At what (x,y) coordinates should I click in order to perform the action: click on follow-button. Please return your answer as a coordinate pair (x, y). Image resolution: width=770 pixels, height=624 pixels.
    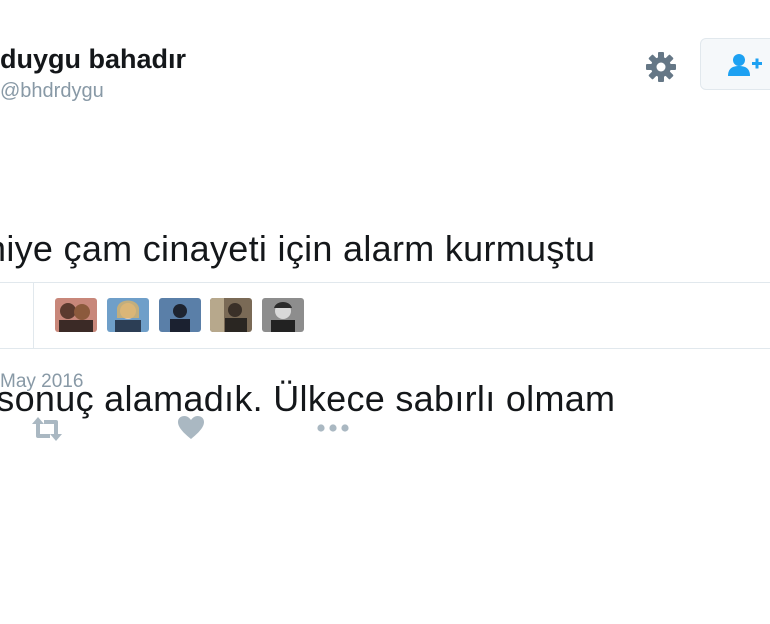
    Looking at the image, I should click on (735, 64).